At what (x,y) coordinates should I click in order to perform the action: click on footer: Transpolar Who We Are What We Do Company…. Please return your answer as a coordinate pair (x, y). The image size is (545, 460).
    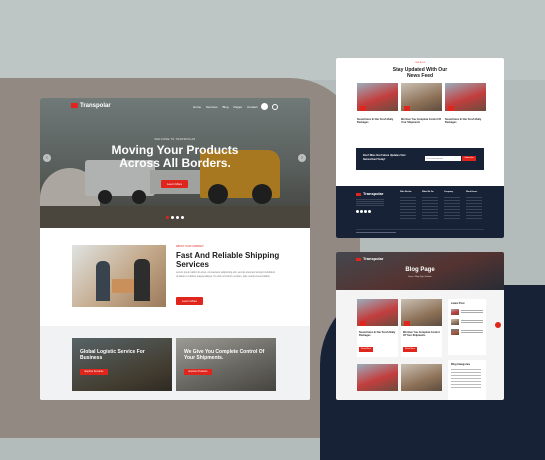
    Looking at the image, I should click on (420, 212).